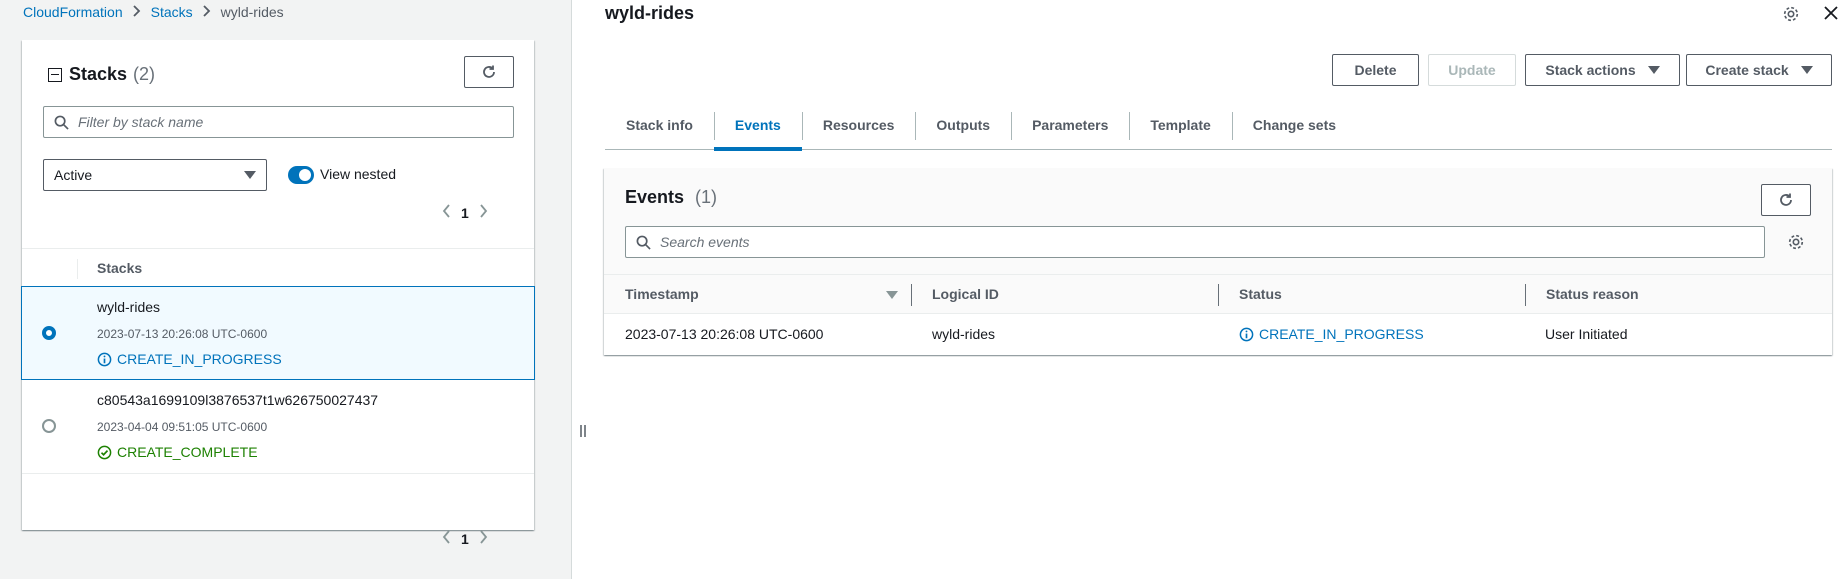  What do you see at coordinates (583, 432) in the screenshot?
I see `resize-handle` at bounding box center [583, 432].